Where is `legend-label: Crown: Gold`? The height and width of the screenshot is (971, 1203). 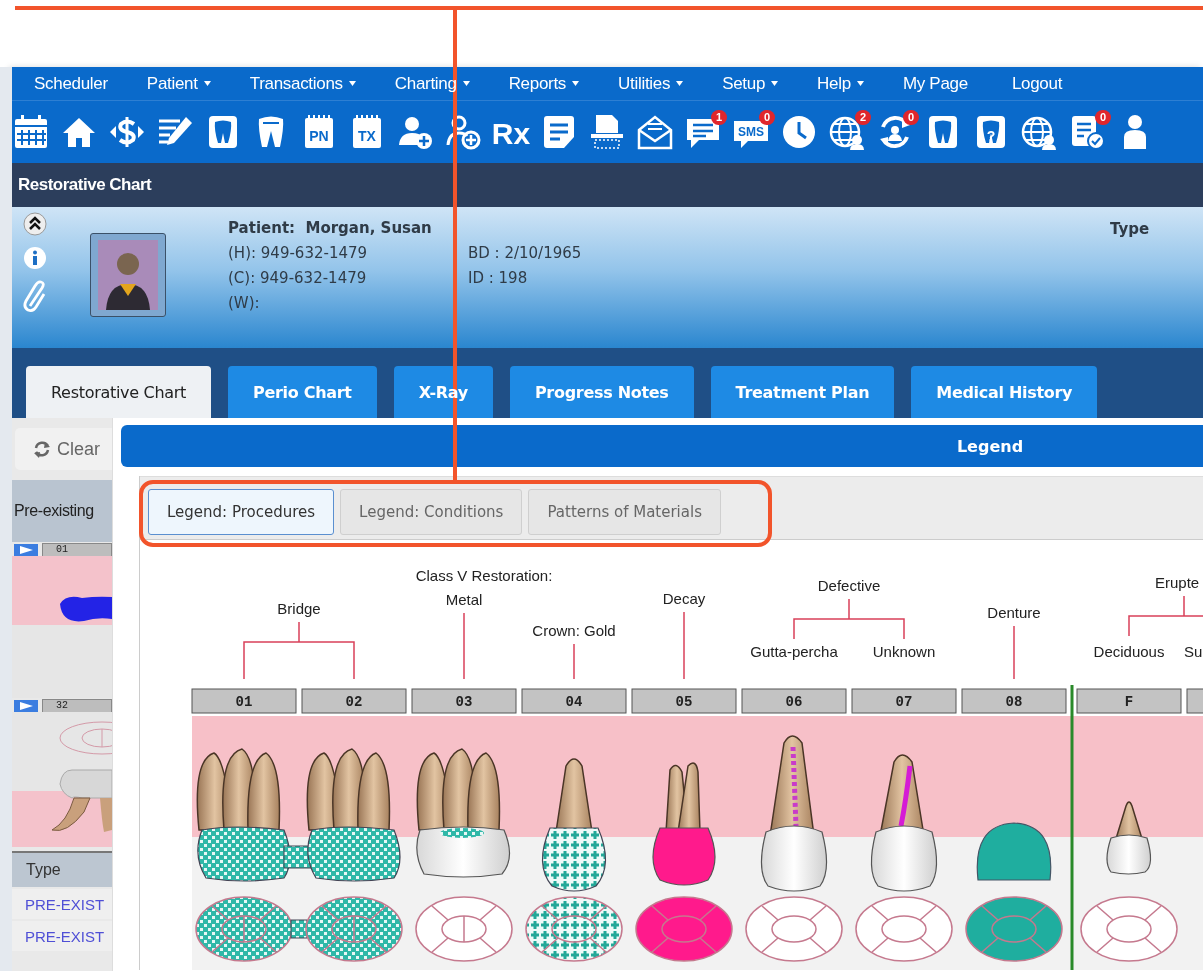 legend-label: Crown: Gold is located at coordinates (574, 630).